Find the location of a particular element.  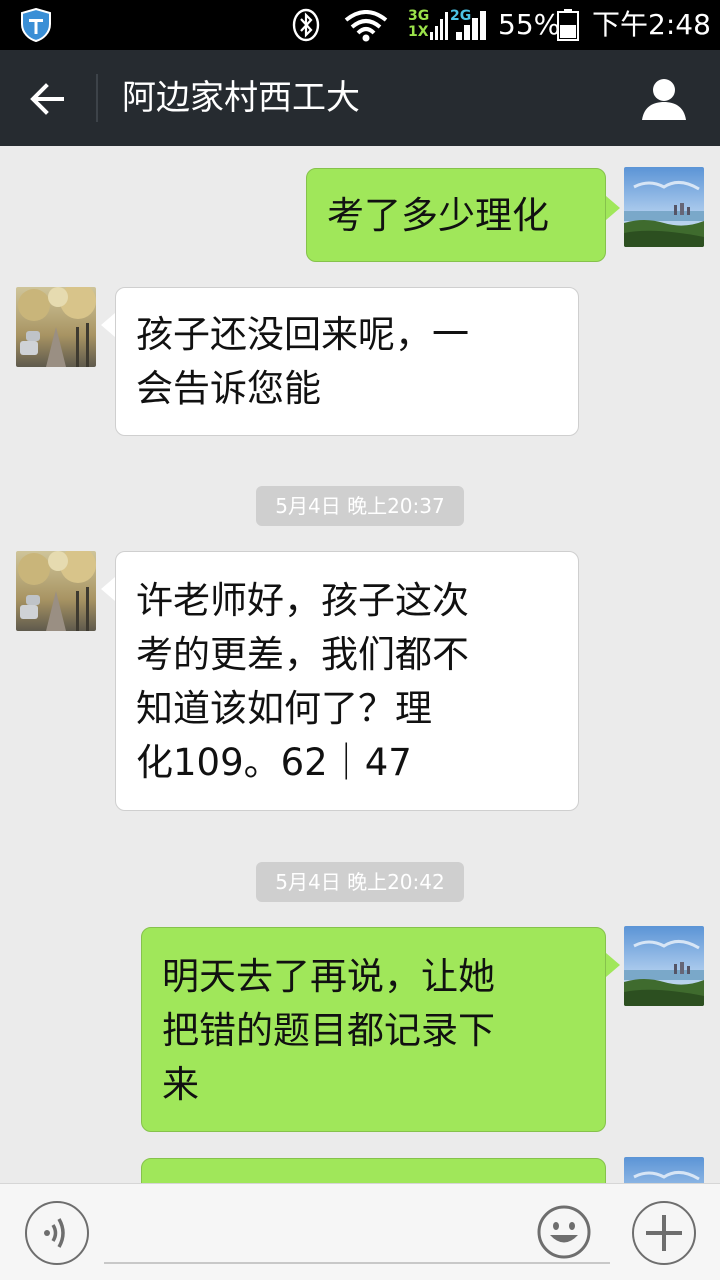

sent-message-bubble: 考了多少理化 is located at coordinates (456, 215).